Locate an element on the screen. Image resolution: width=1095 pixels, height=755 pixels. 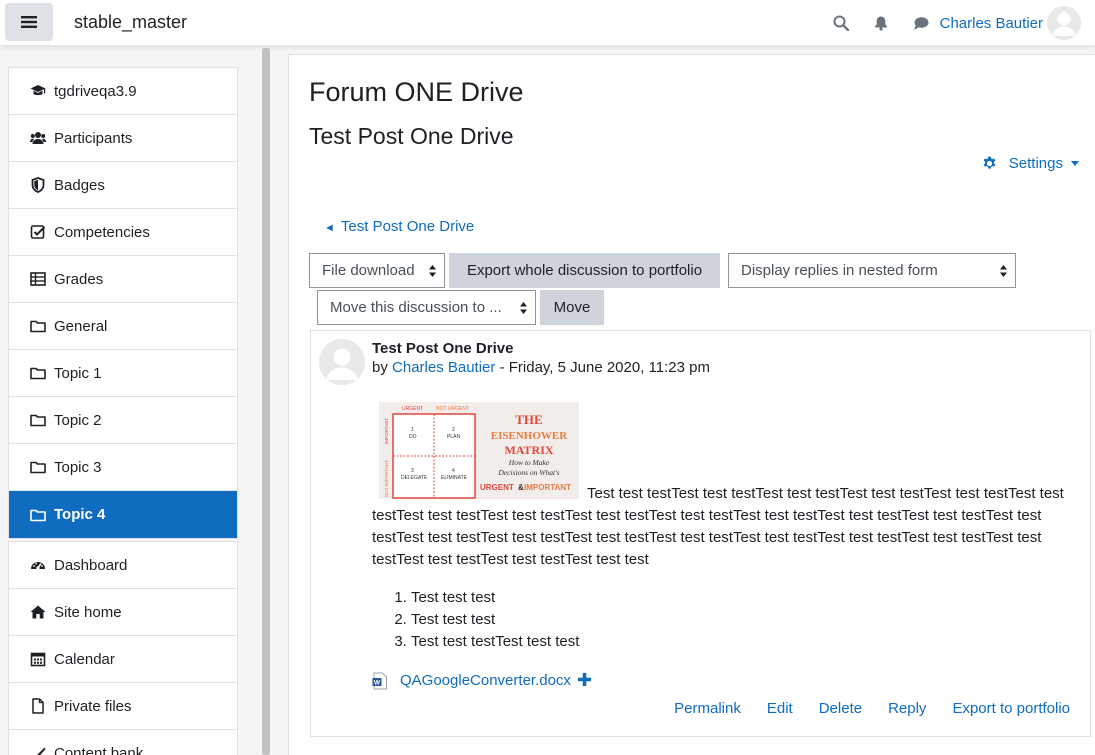
move-button: Move is located at coordinates (572, 307).